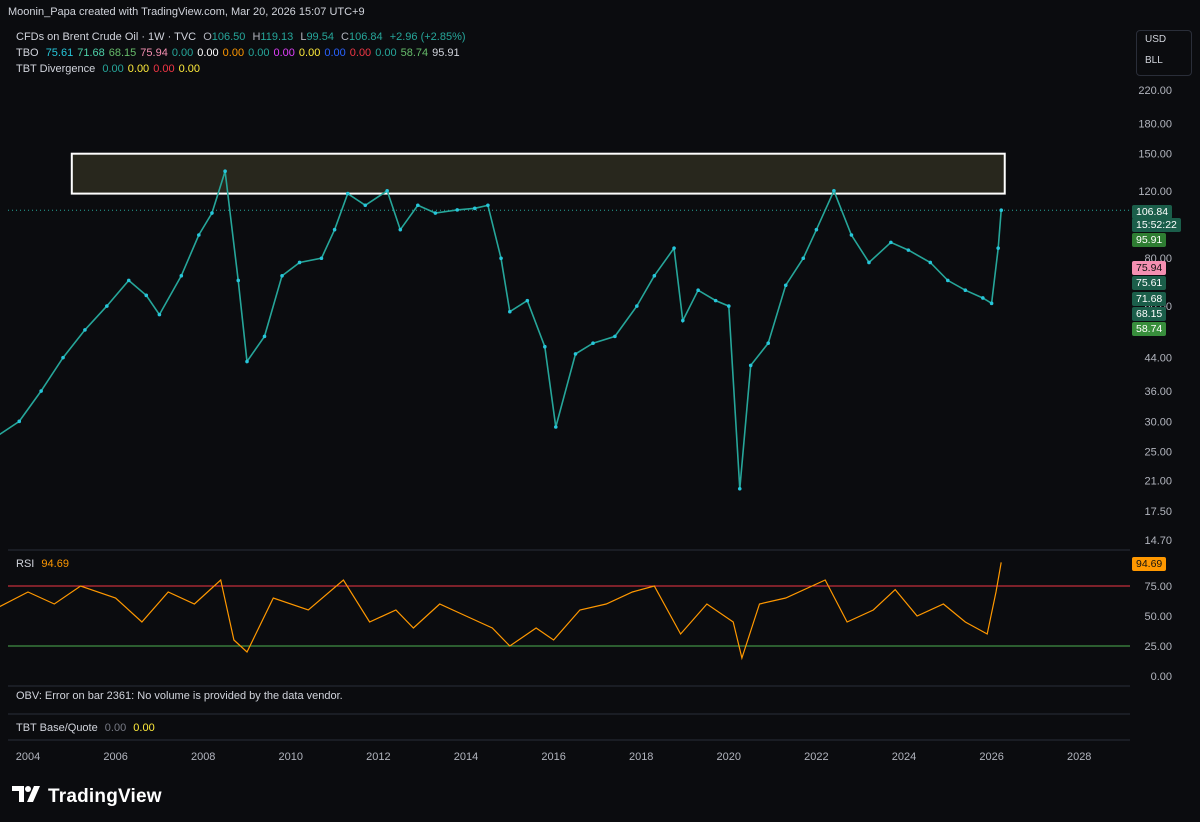  What do you see at coordinates (144, 728) in the screenshot?
I see `tbt-base-v2: 0.00` at bounding box center [144, 728].